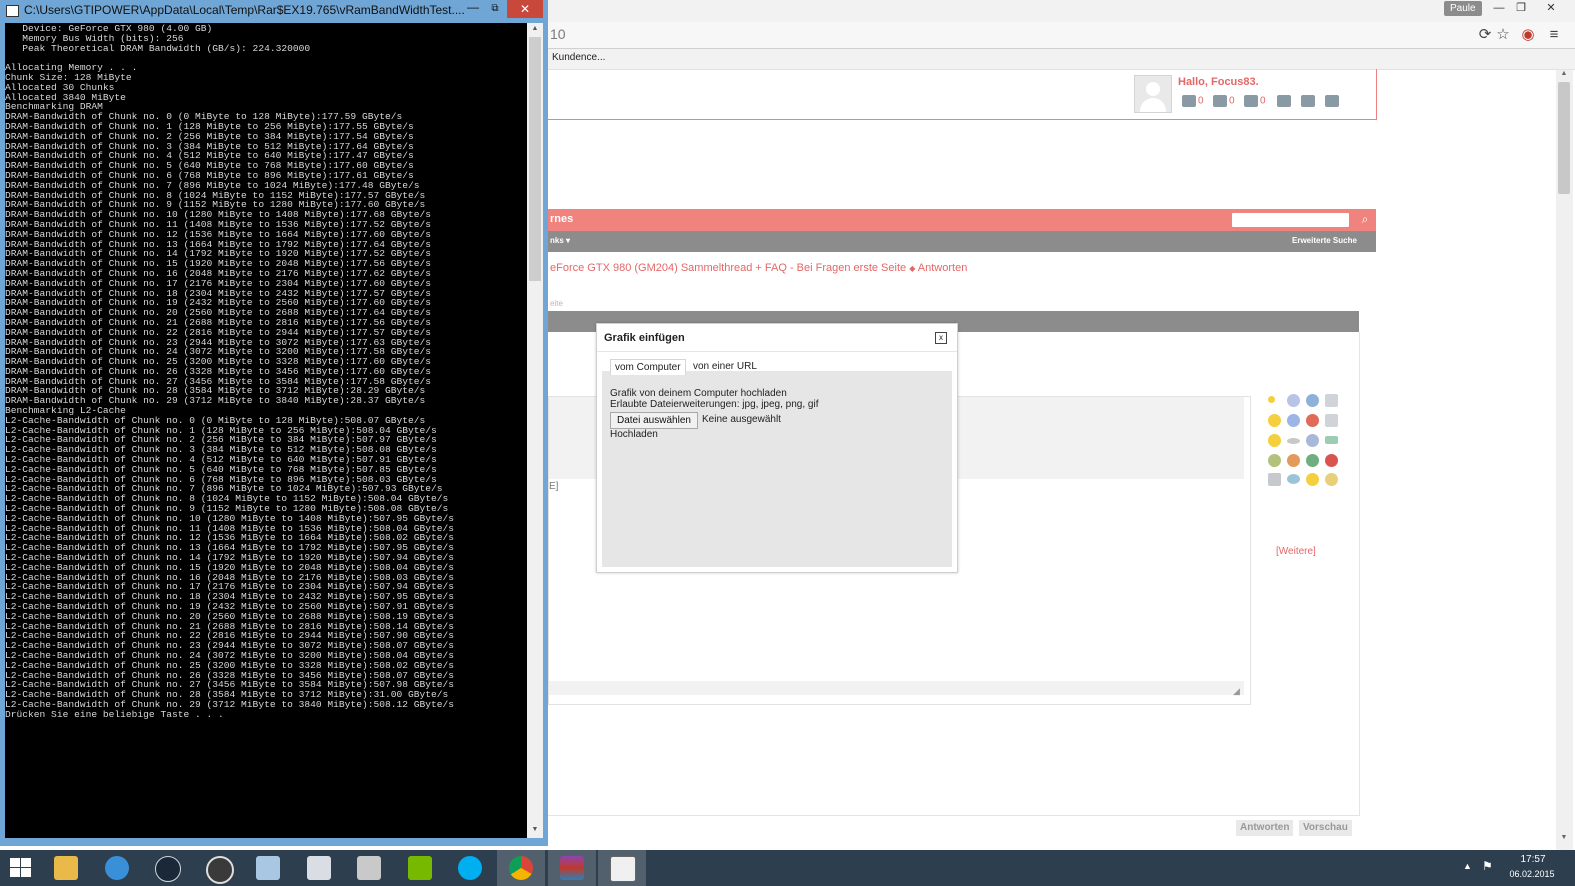 The height and width of the screenshot is (886, 1575). Describe the element at coordinates (725, 366) in the screenshot. I see `tab-from-url: von einer URL` at that location.